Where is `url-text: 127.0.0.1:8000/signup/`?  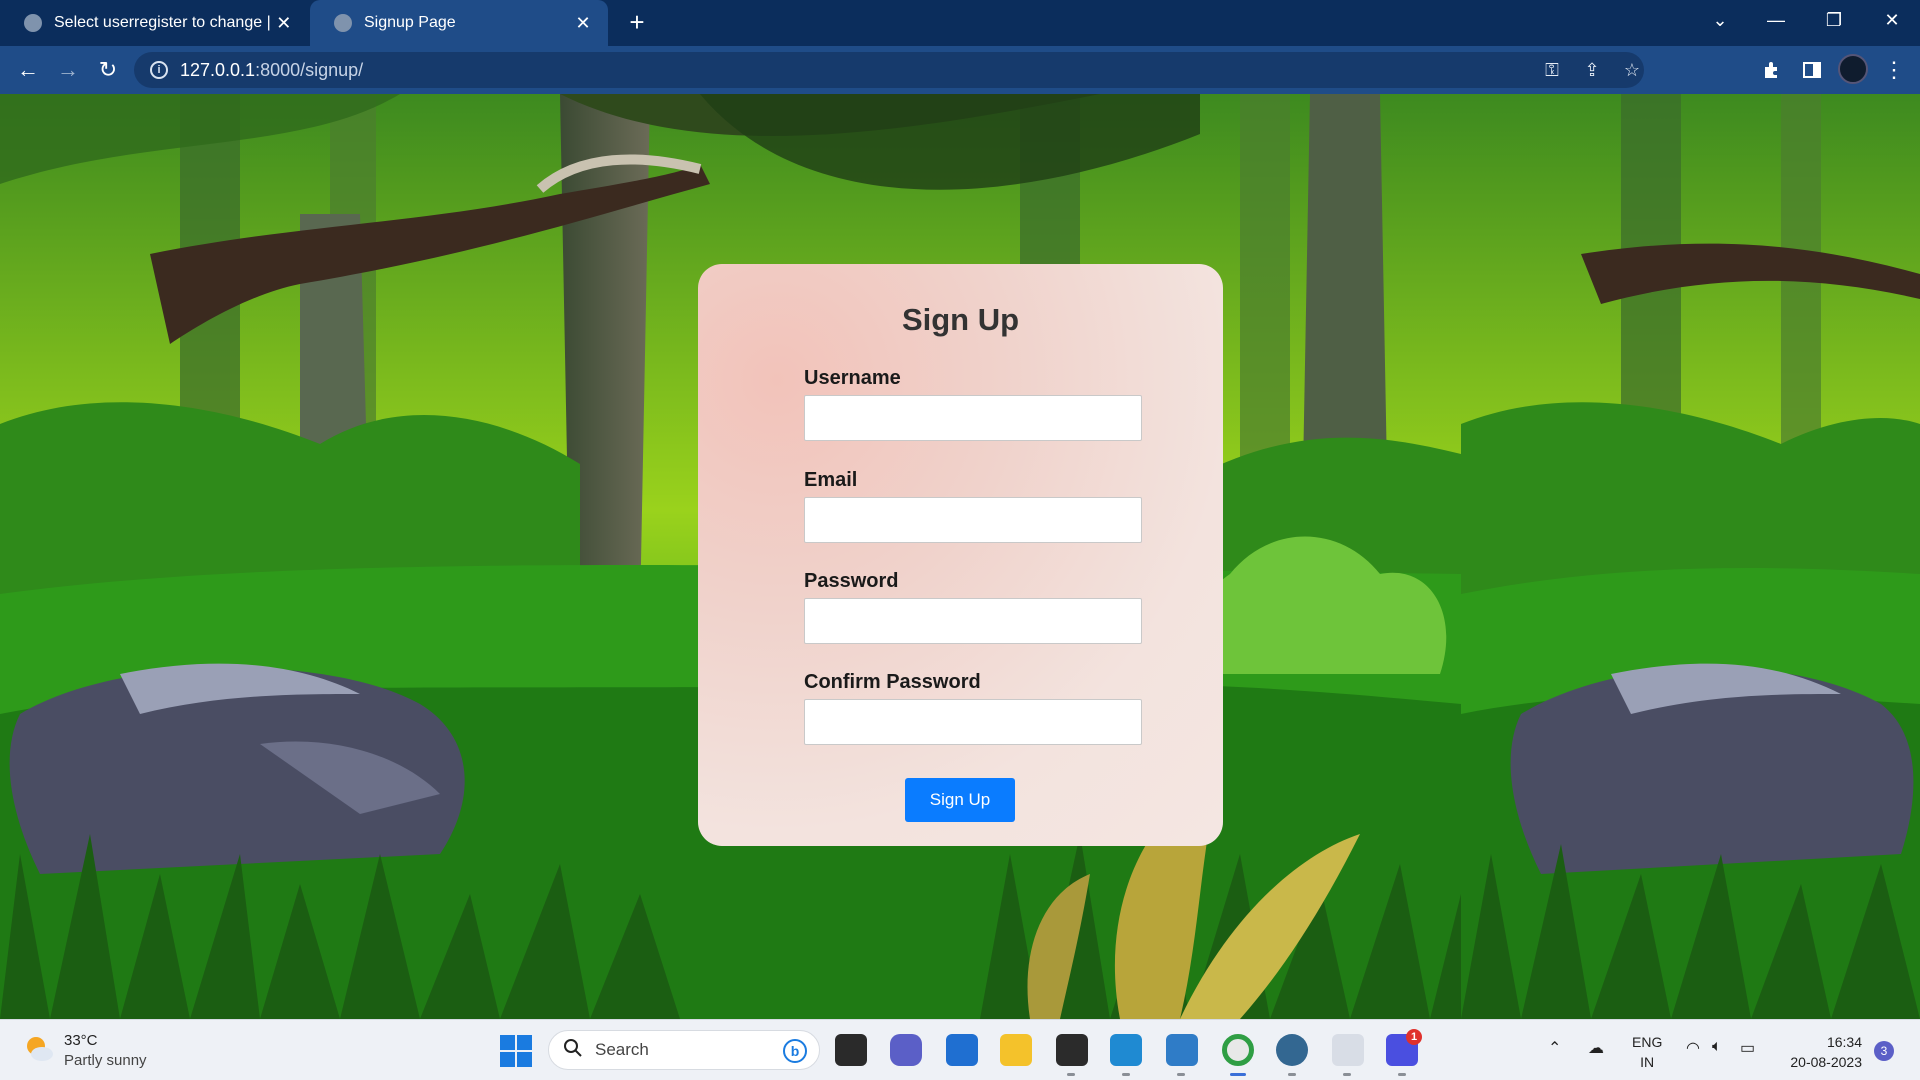
url-text: 127.0.0.1:8000/signup/ is located at coordinates (271, 70).